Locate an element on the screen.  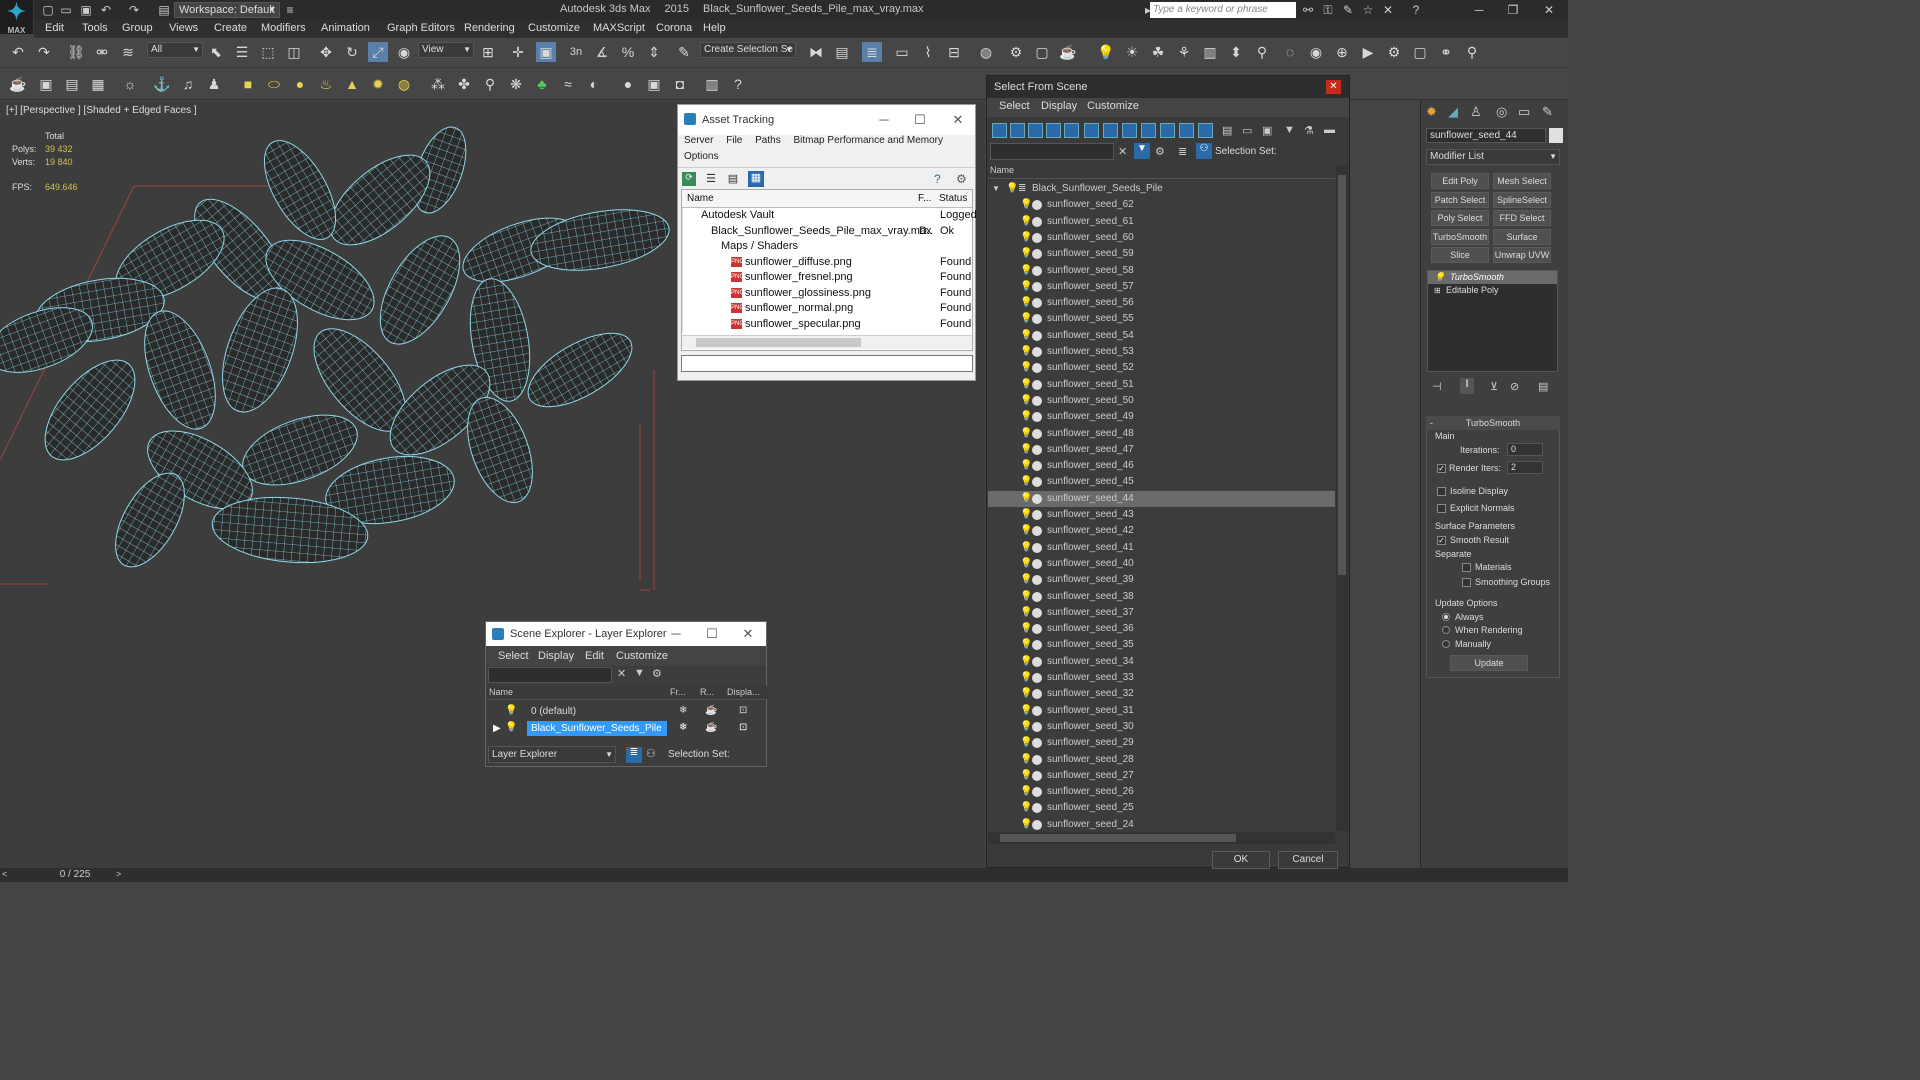
cancel-button: Cancel is located at coordinates (1308, 860).